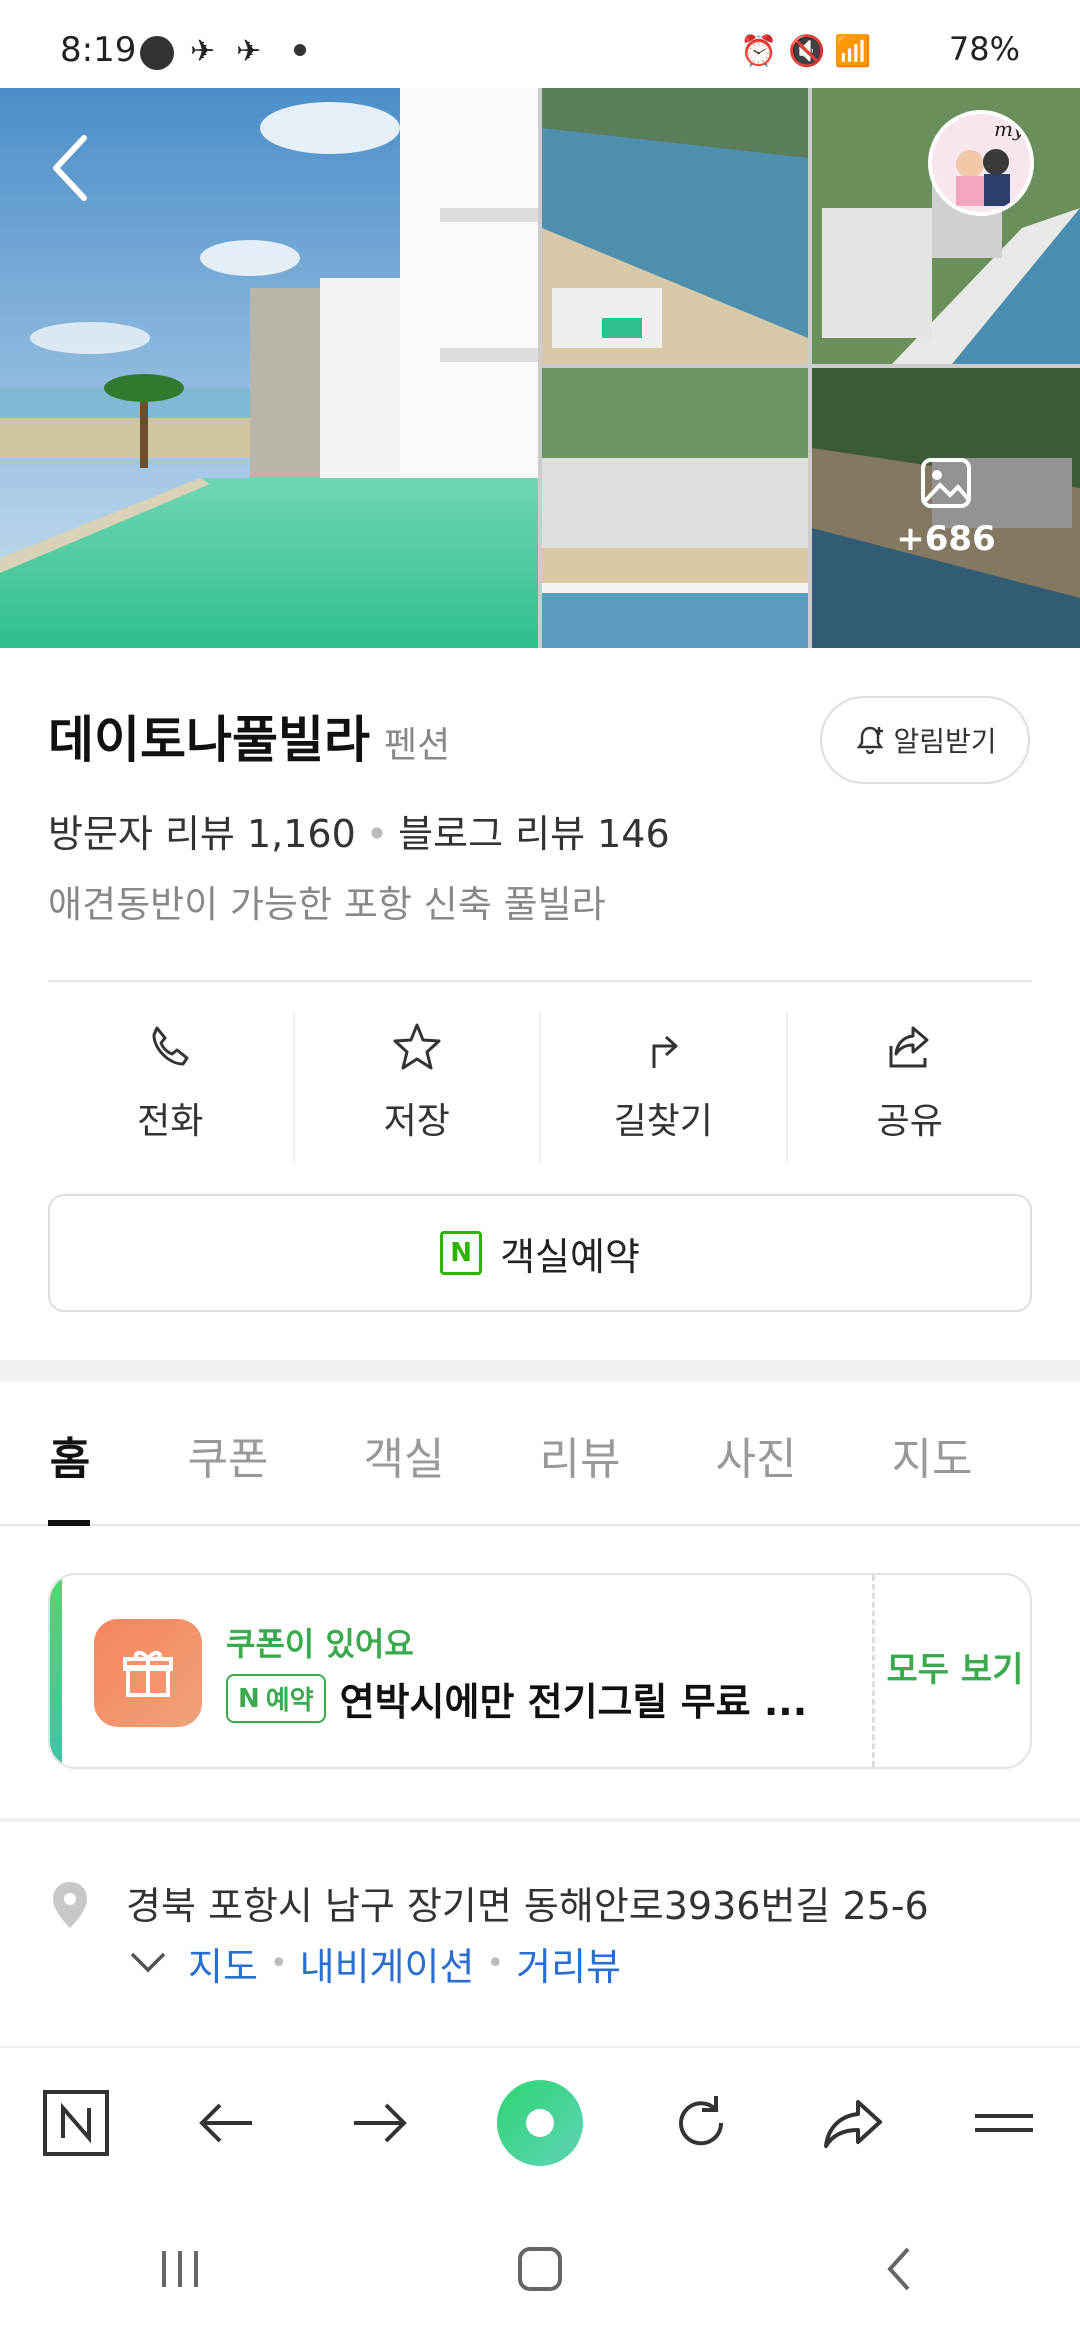 The height and width of the screenshot is (2340, 1080). I want to click on street-view-link: 거리뷰, so click(568, 1963).